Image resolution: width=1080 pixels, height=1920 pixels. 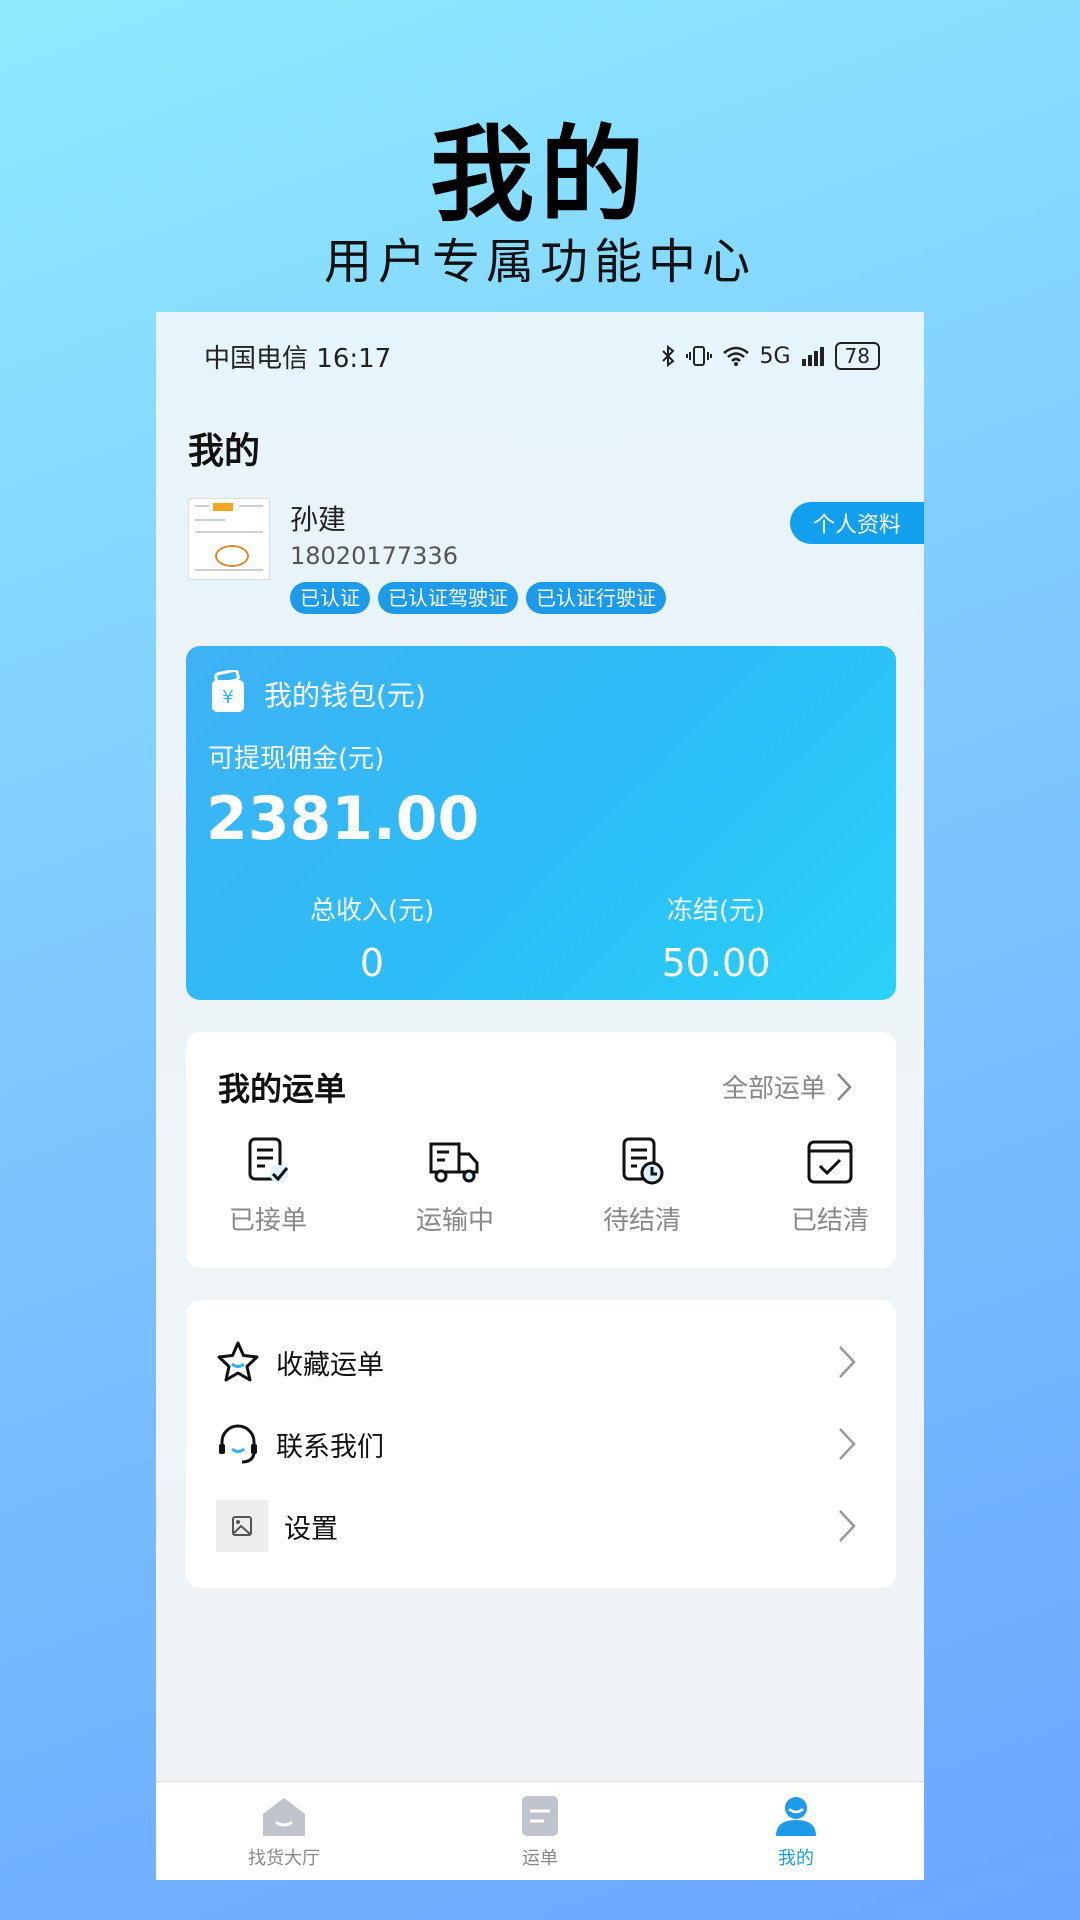 What do you see at coordinates (330, 1447) in the screenshot?
I see `menu-item-label: 联系我们` at bounding box center [330, 1447].